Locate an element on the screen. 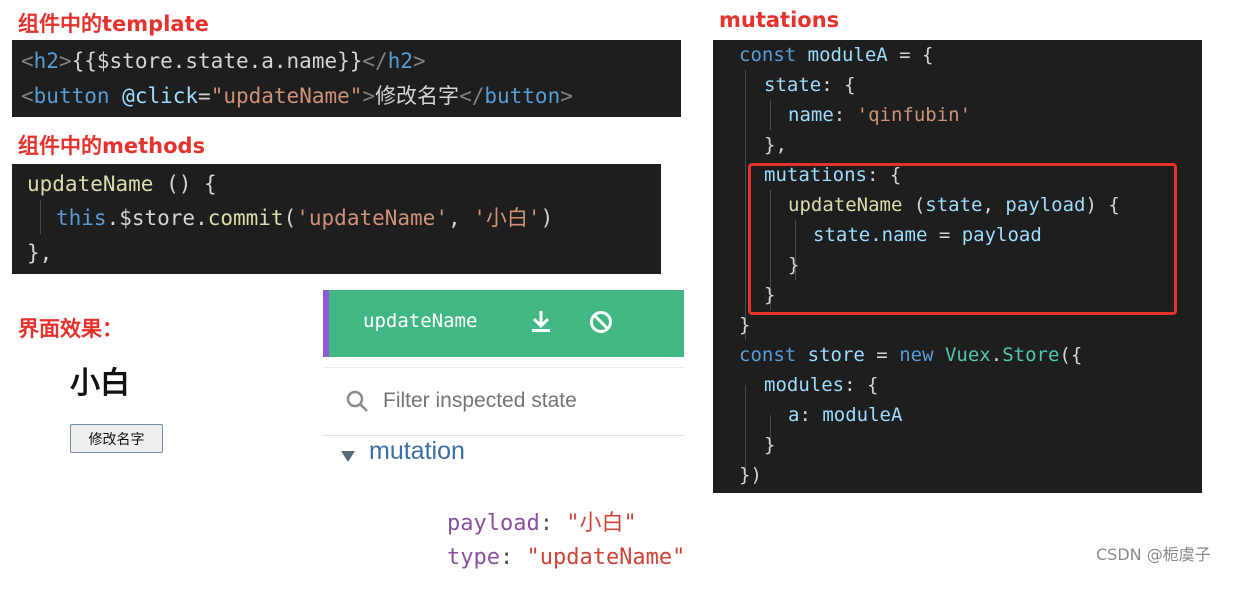  template-line-1: <h2>{{$store.state.a.name}}</h2> is located at coordinates (223, 61).